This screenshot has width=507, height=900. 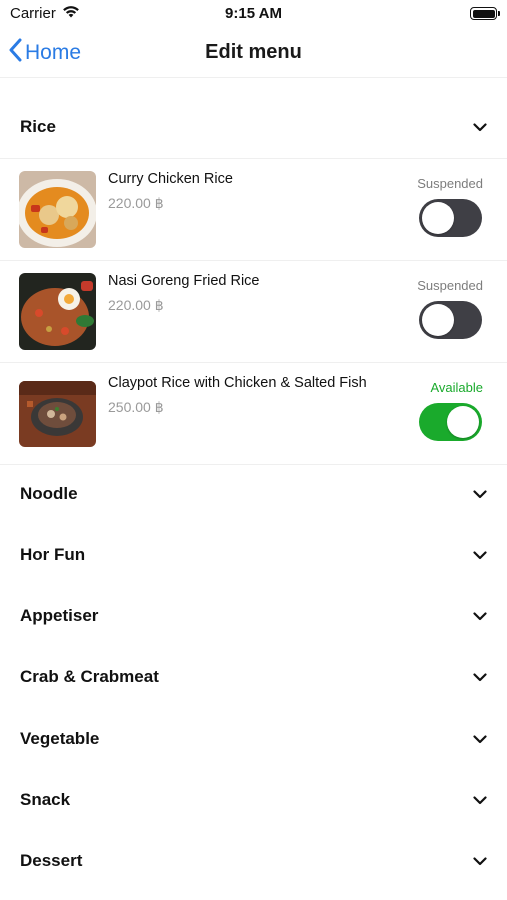 I want to click on battery-icon, so click(x=485, y=13).